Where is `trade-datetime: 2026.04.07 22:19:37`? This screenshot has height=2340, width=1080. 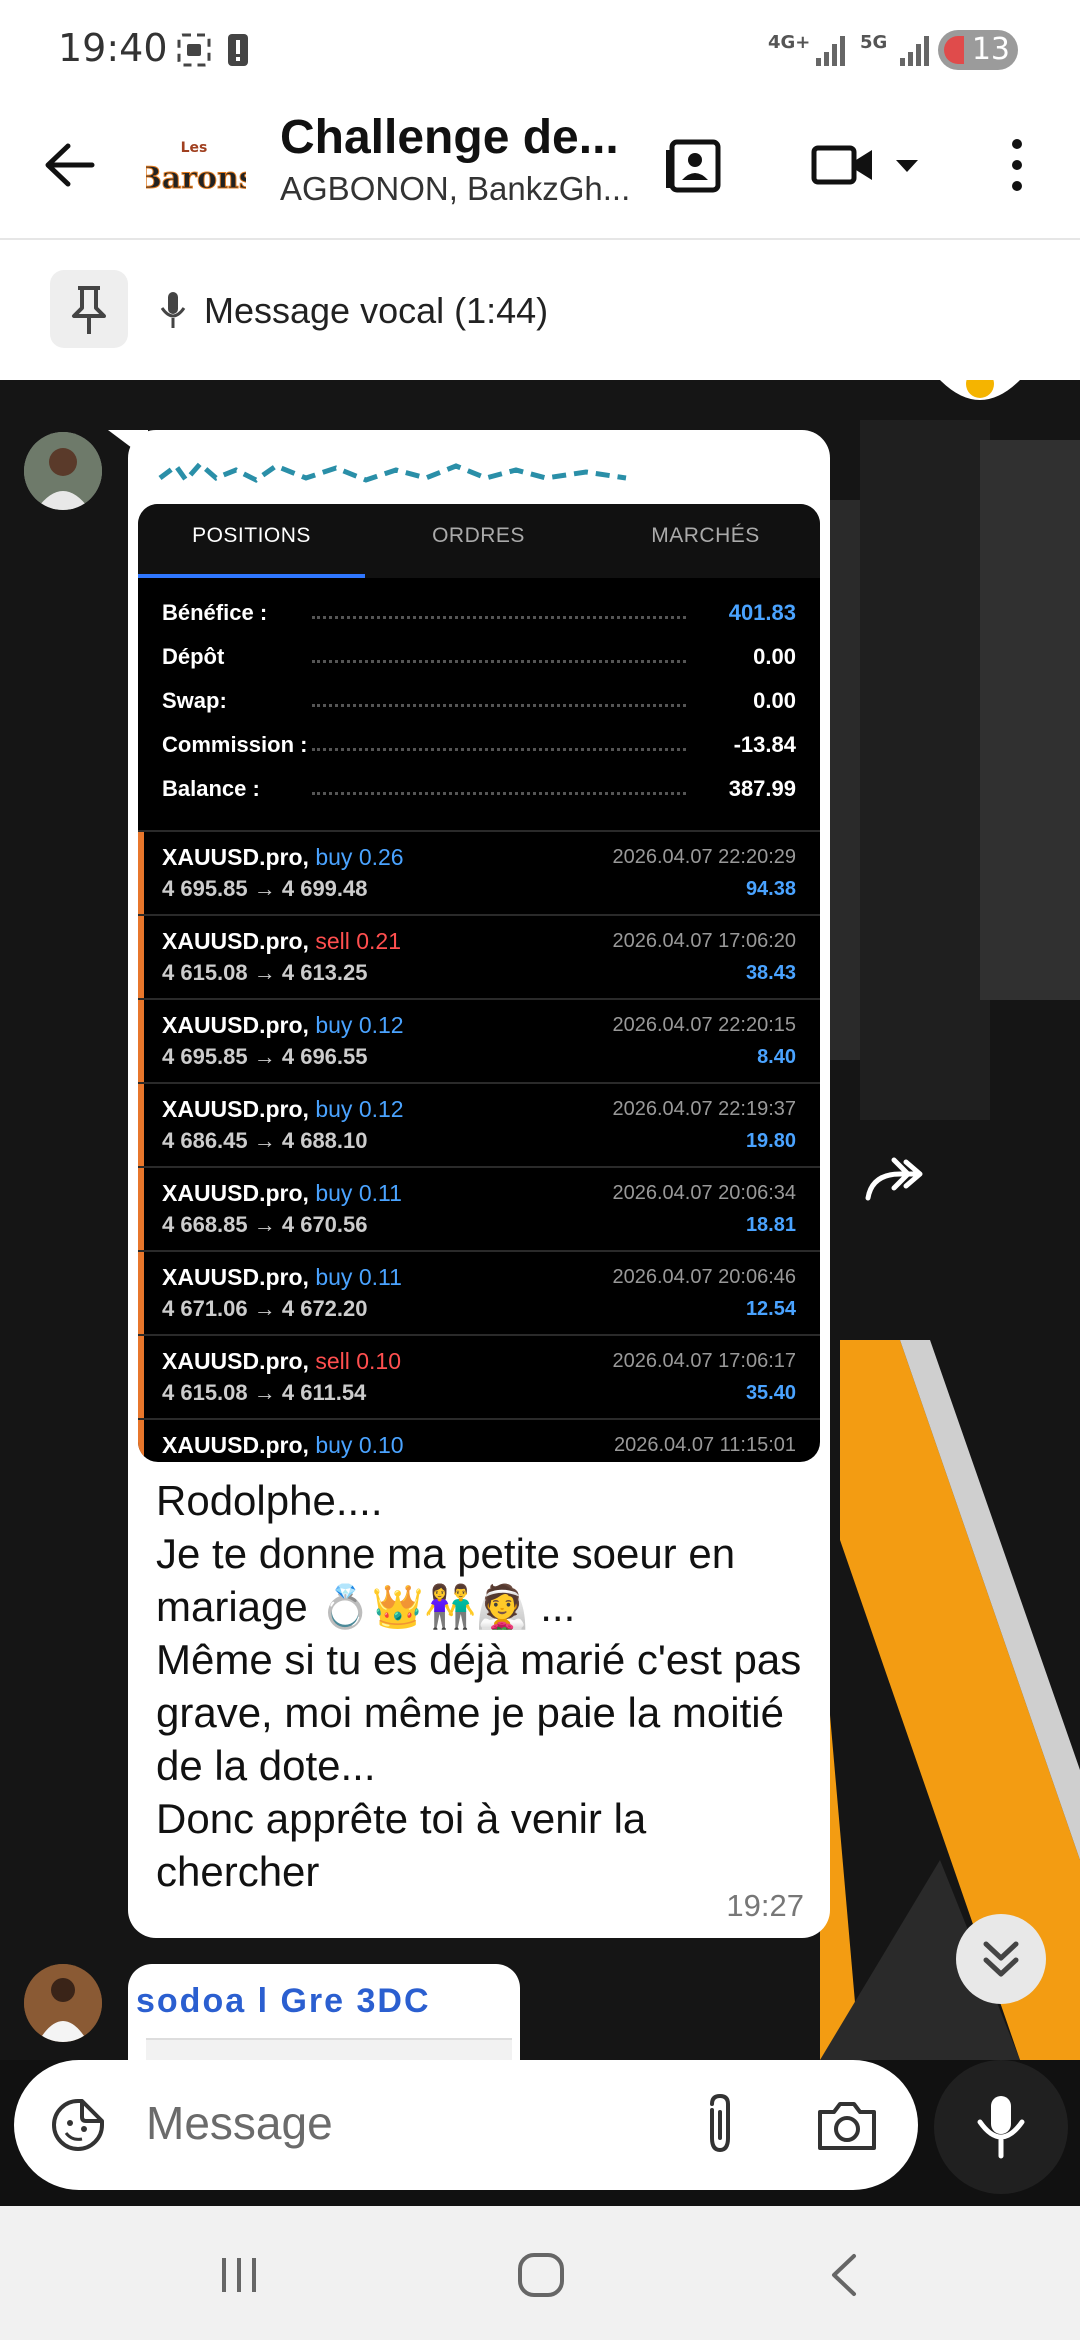
trade-datetime: 2026.04.07 22:19:37 is located at coordinates (704, 1109).